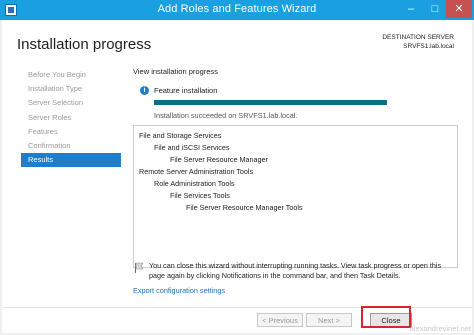 The width and height of the screenshot is (474, 335). Describe the element at coordinates (179, 290) in the screenshot. I see `export-configuration-link: Export configuration settings` at that location.